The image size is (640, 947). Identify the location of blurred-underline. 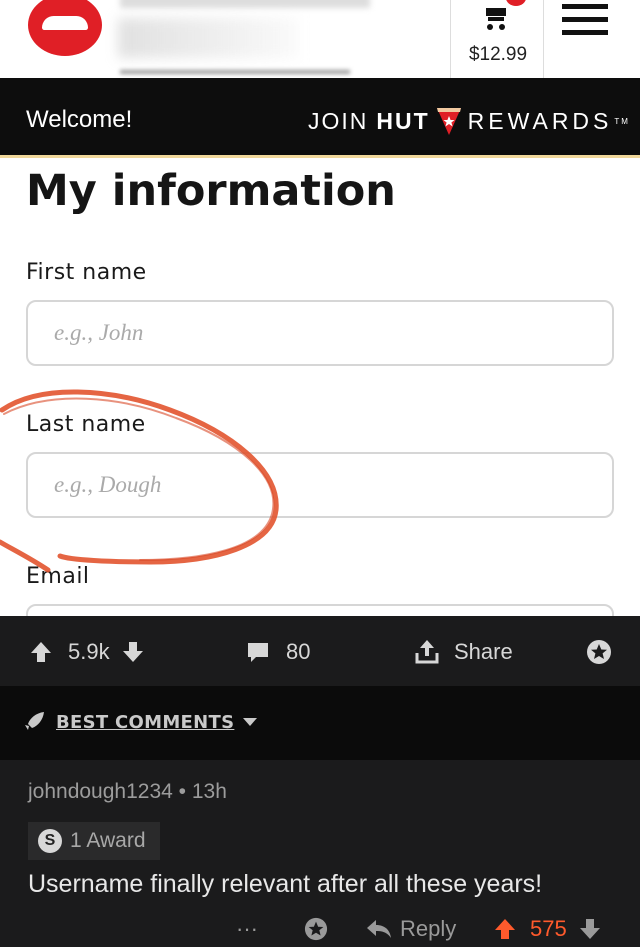
(235, 72).